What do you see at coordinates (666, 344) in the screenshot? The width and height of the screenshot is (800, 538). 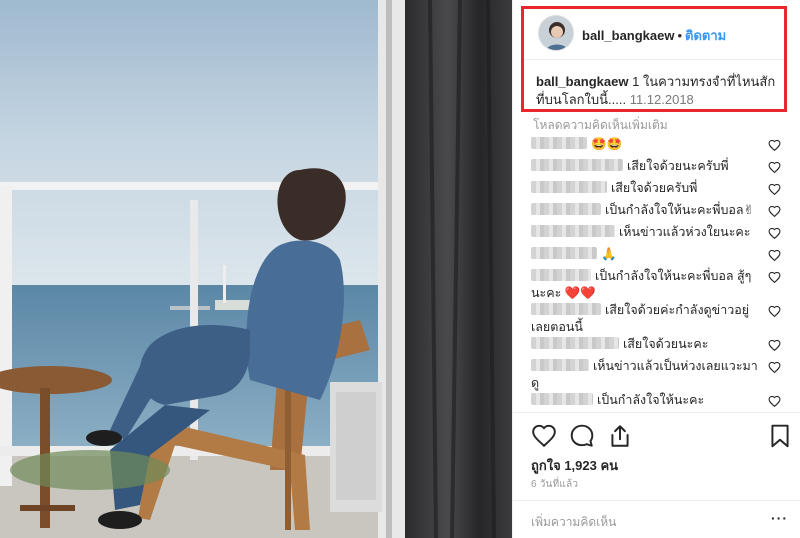 I see `comment-text: เสียใจด้วยนะคะ` at bounding box center [666, 344].